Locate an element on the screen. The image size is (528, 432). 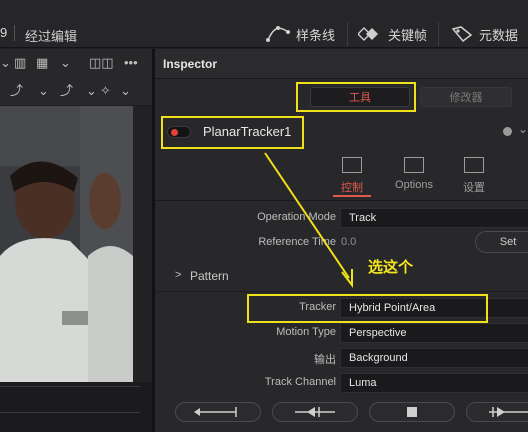
toggle-dot is located at coordinates (174, 132).